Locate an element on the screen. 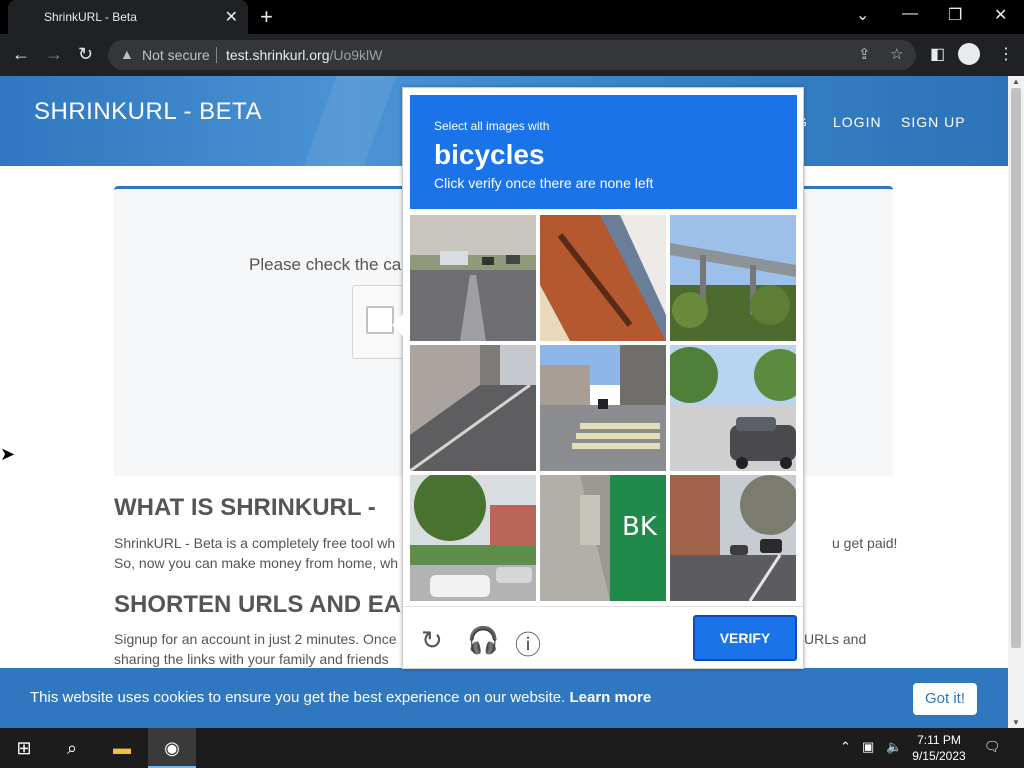  scroll-down-icon: ▼ is located at coordinates (1016, 722).